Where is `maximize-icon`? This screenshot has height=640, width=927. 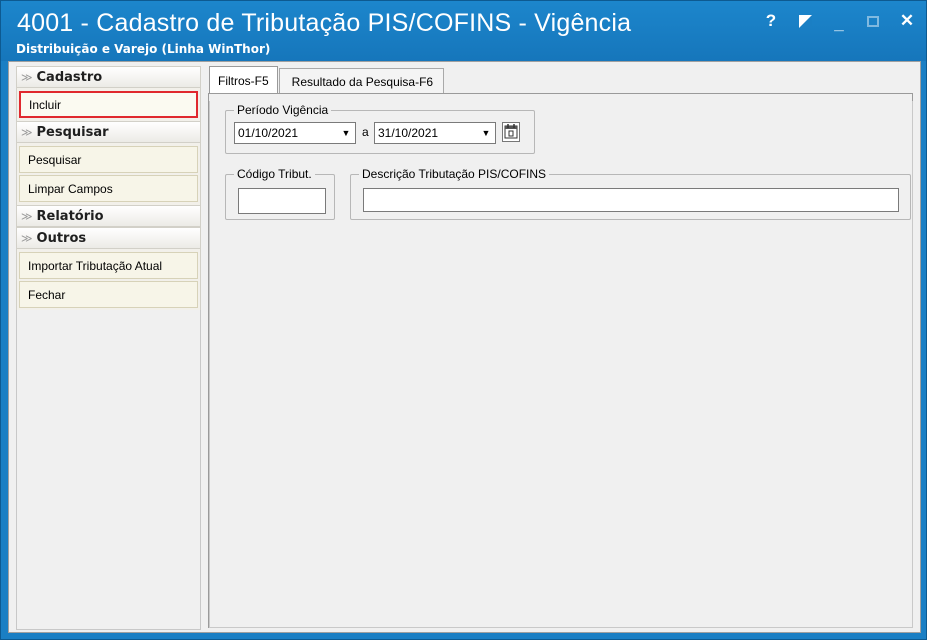 maximize-icon is located at coordinates (873, 22).